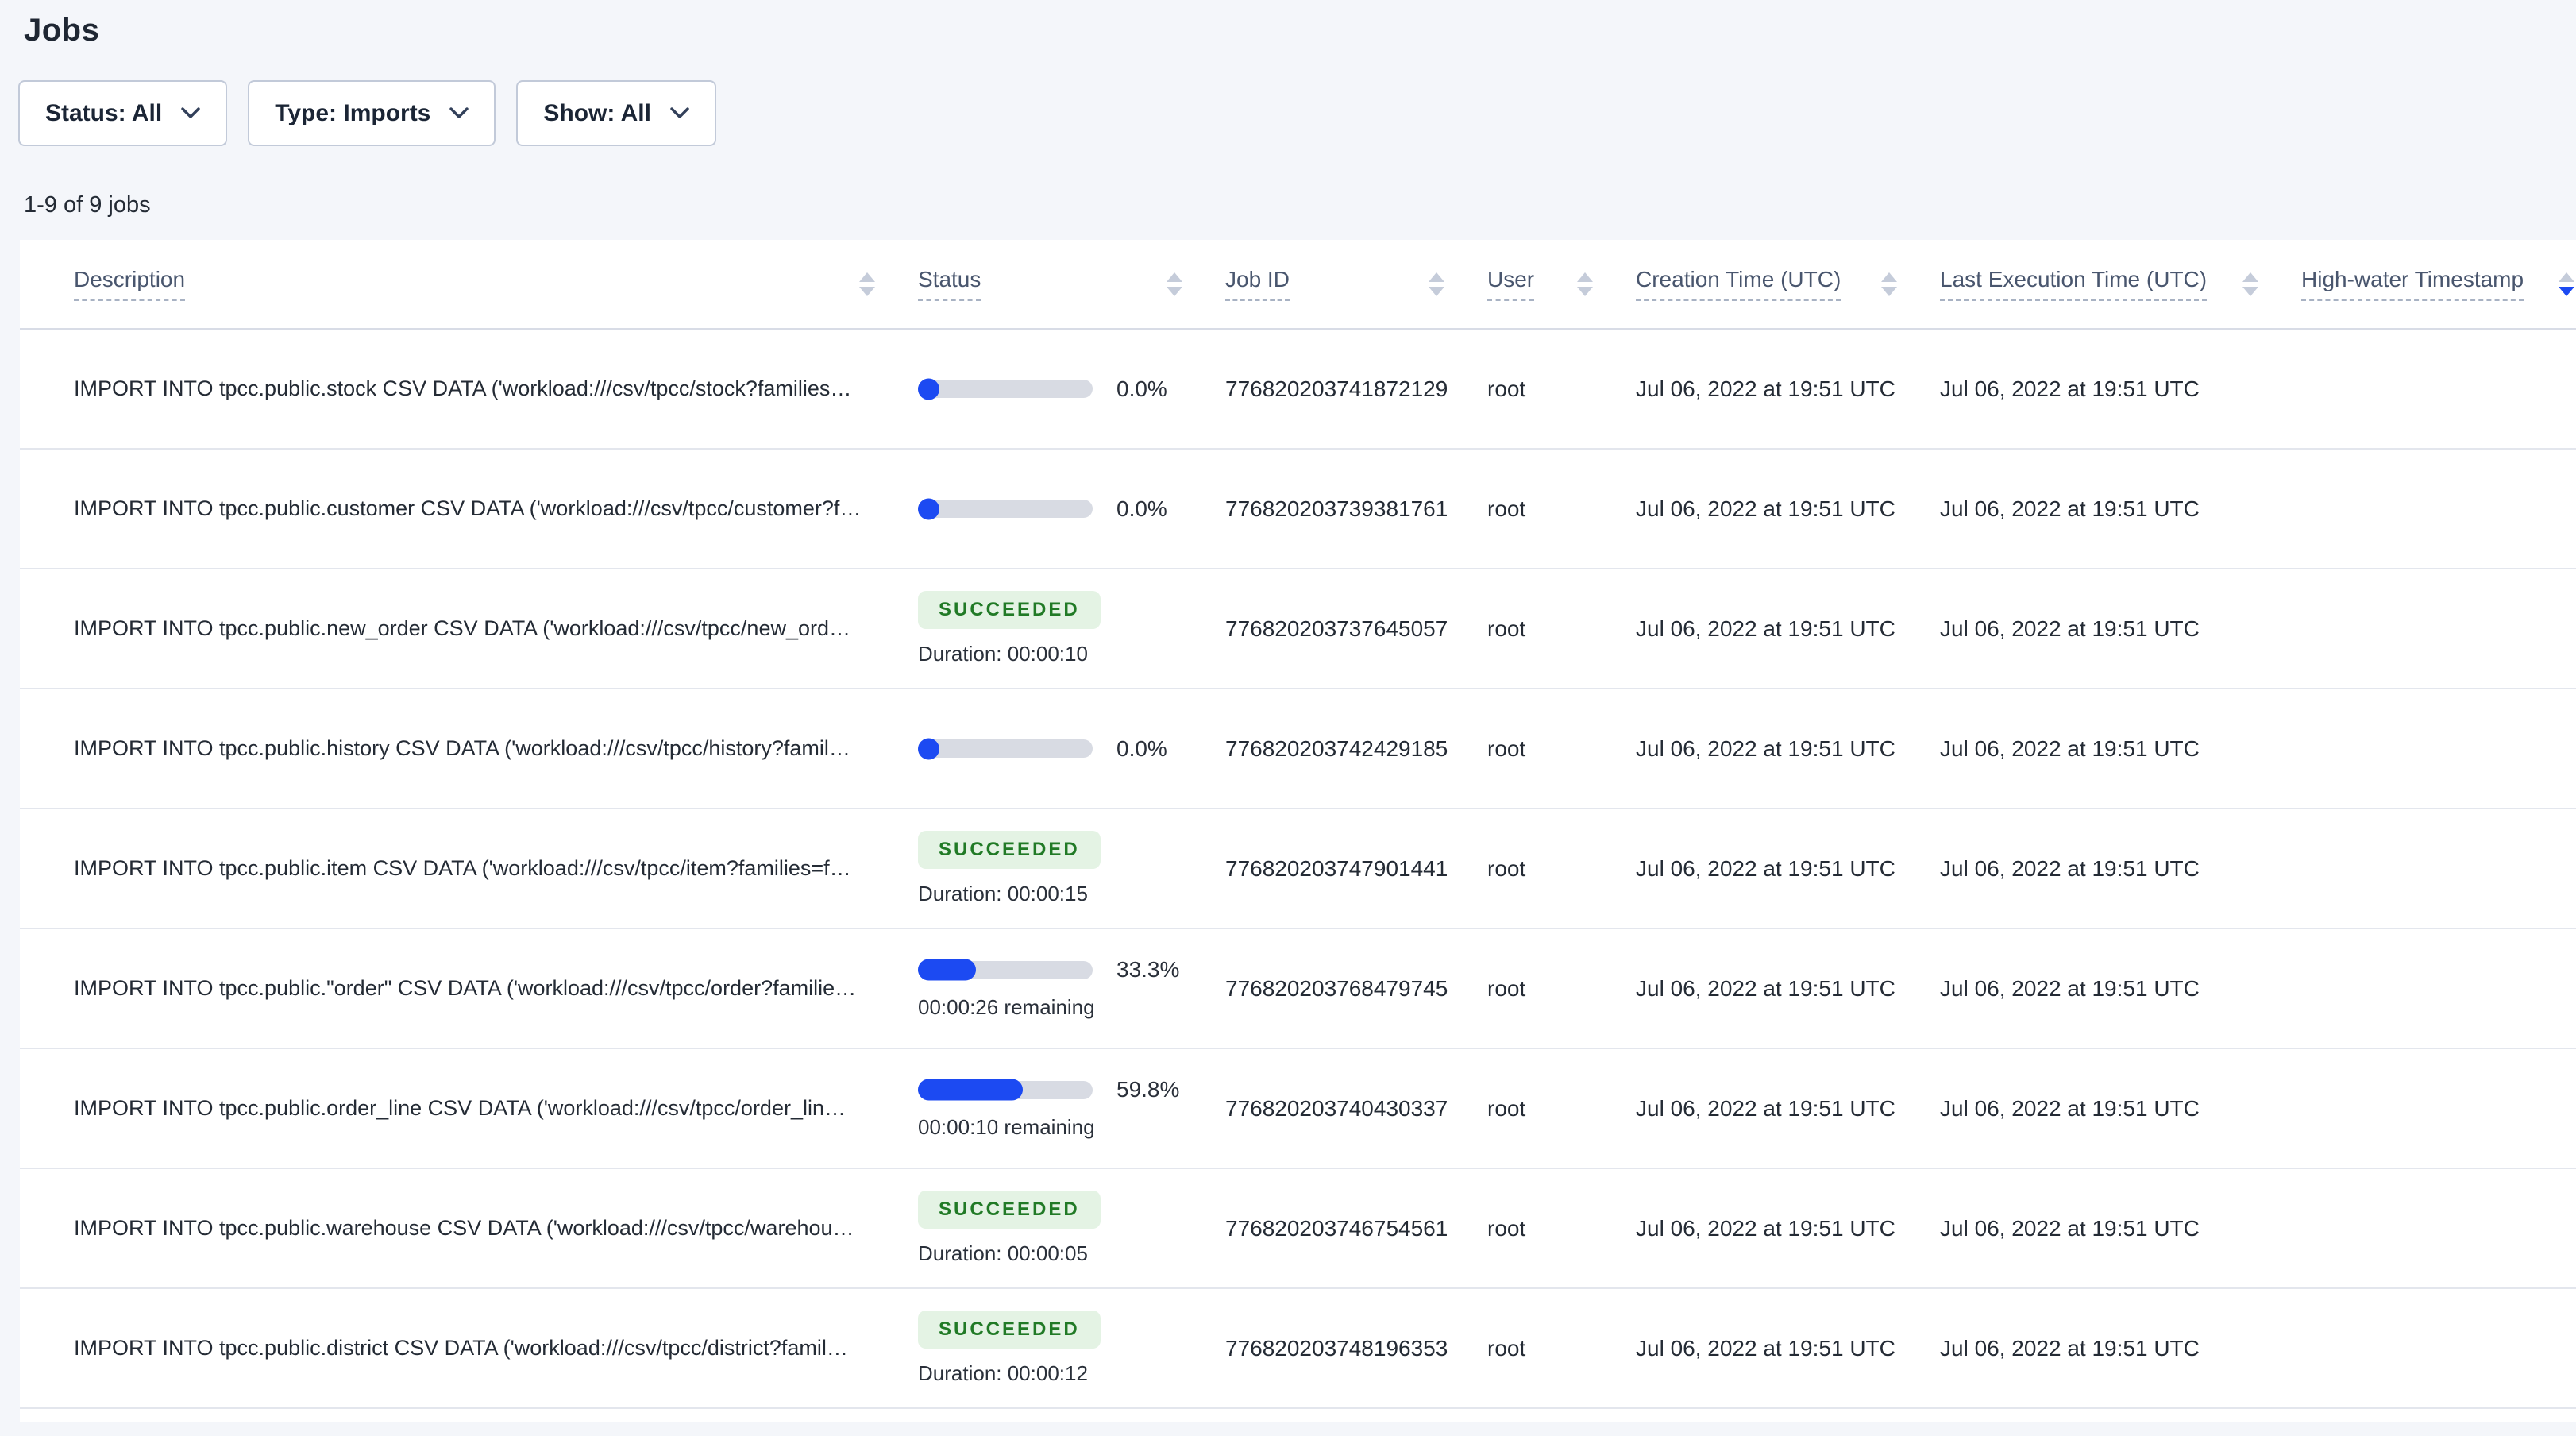 Image resolution: width=2576 pixels, height=1436 pixels. I want to click on show-filter-label: Show: All, so click(597, 112).